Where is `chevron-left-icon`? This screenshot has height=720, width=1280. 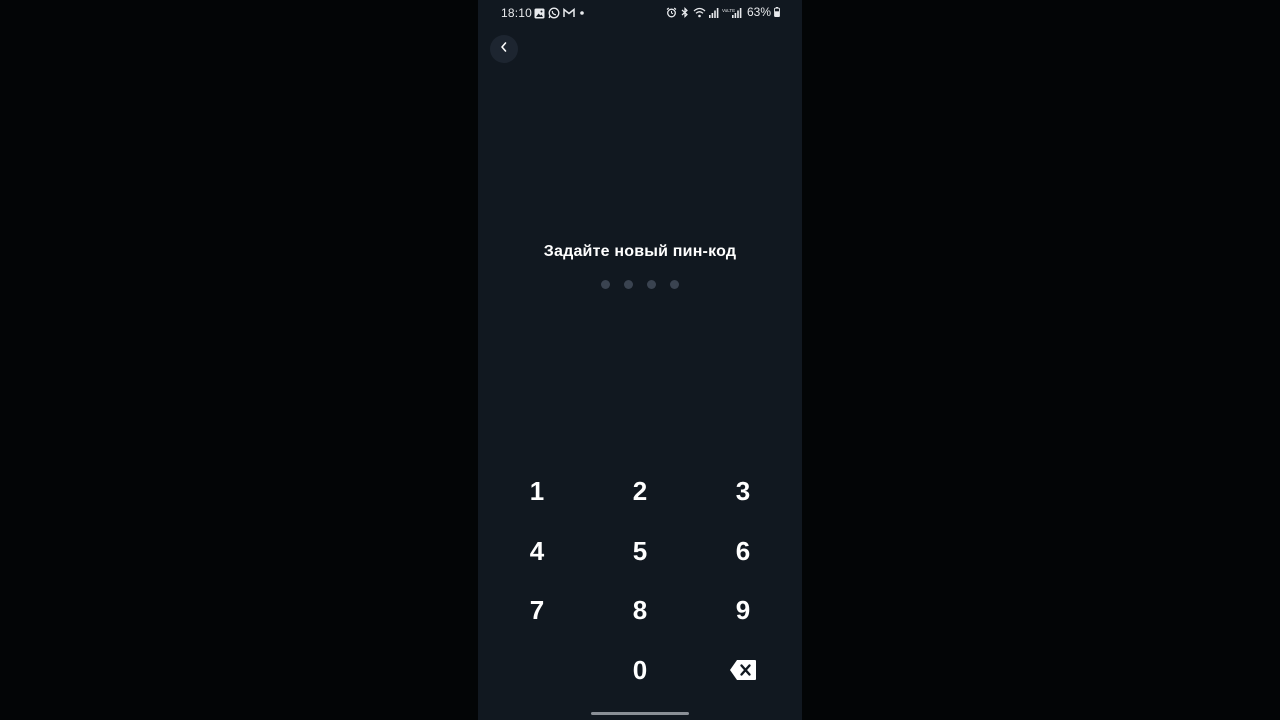
chevron-left-icon is located at coordinates (504, 49).